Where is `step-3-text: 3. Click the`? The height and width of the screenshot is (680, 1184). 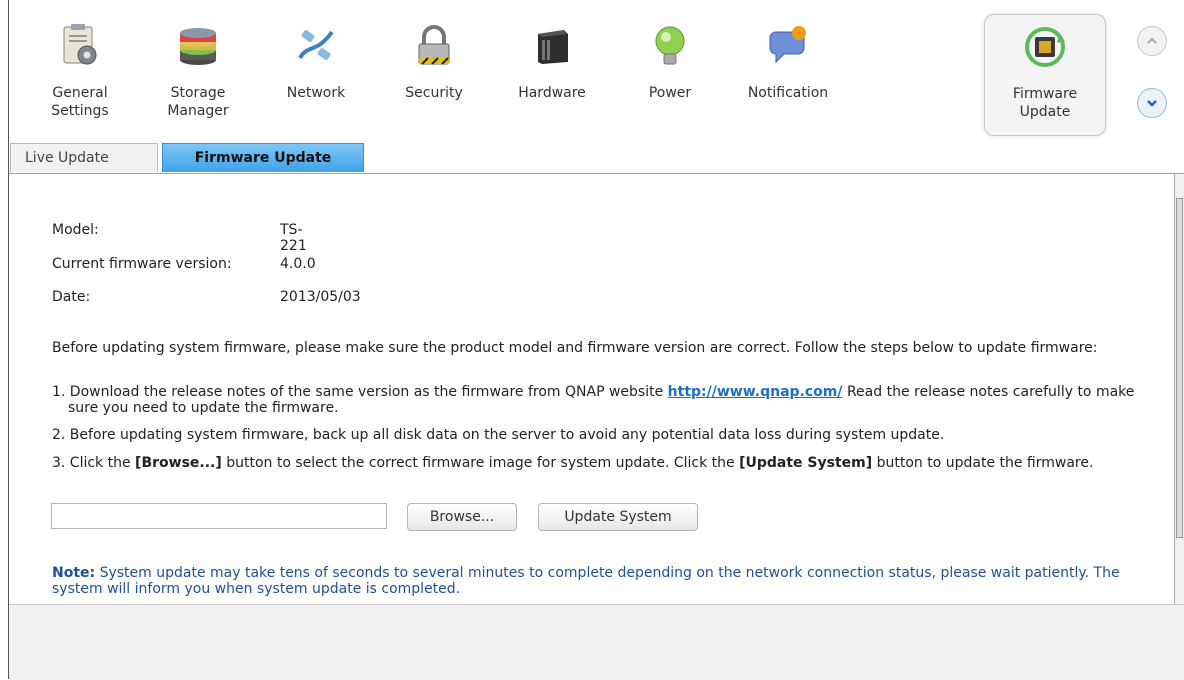
step-3-text: 3. Click the is located at coordinates (94, 463).